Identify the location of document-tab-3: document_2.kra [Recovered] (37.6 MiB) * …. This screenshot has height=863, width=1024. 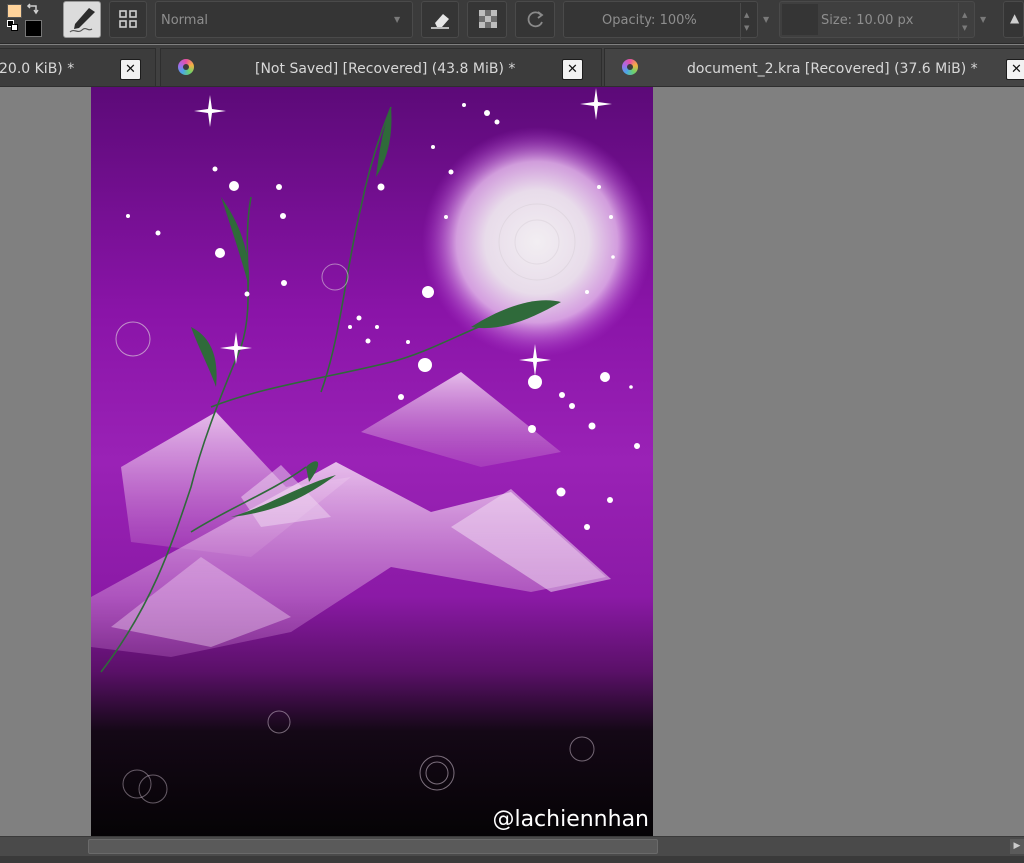
(814, 67).